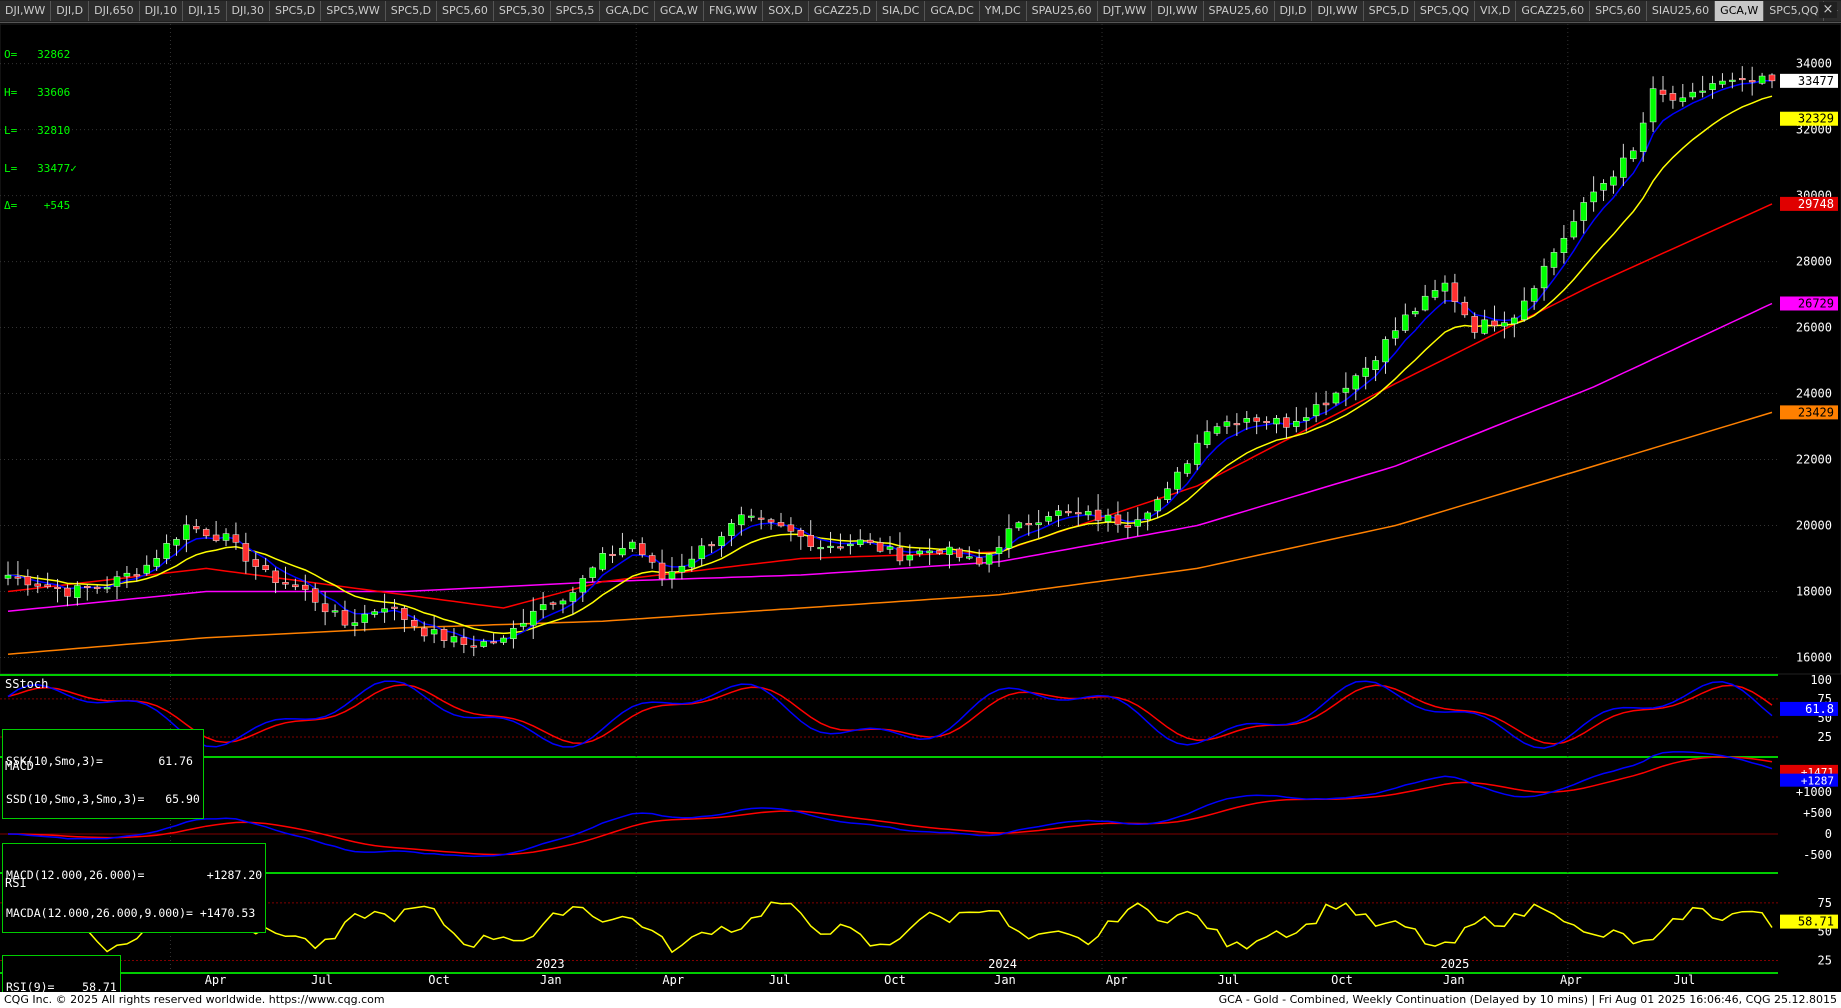 The height and width of the screenshot is (1008, 1841). What do you see at coordinates (99, 761) in the screenshot?
I see `stoch-k-value: SSK(10,Smo,3)= 61.76` at bounding box center [99, 761].